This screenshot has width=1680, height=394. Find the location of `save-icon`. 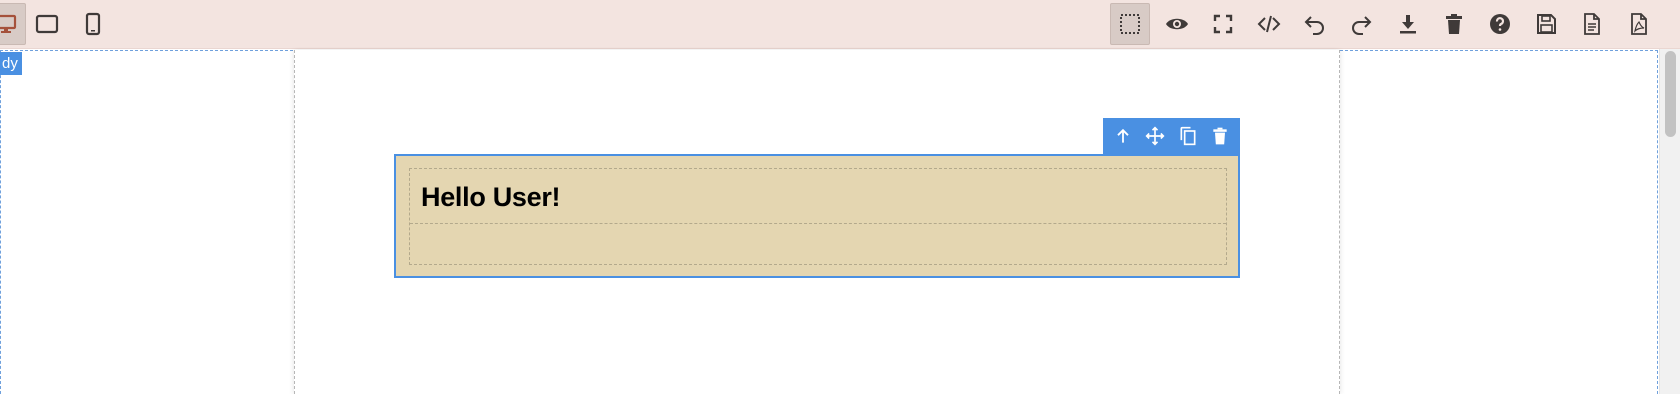

save-icon is located at coordinates (1546, 24).